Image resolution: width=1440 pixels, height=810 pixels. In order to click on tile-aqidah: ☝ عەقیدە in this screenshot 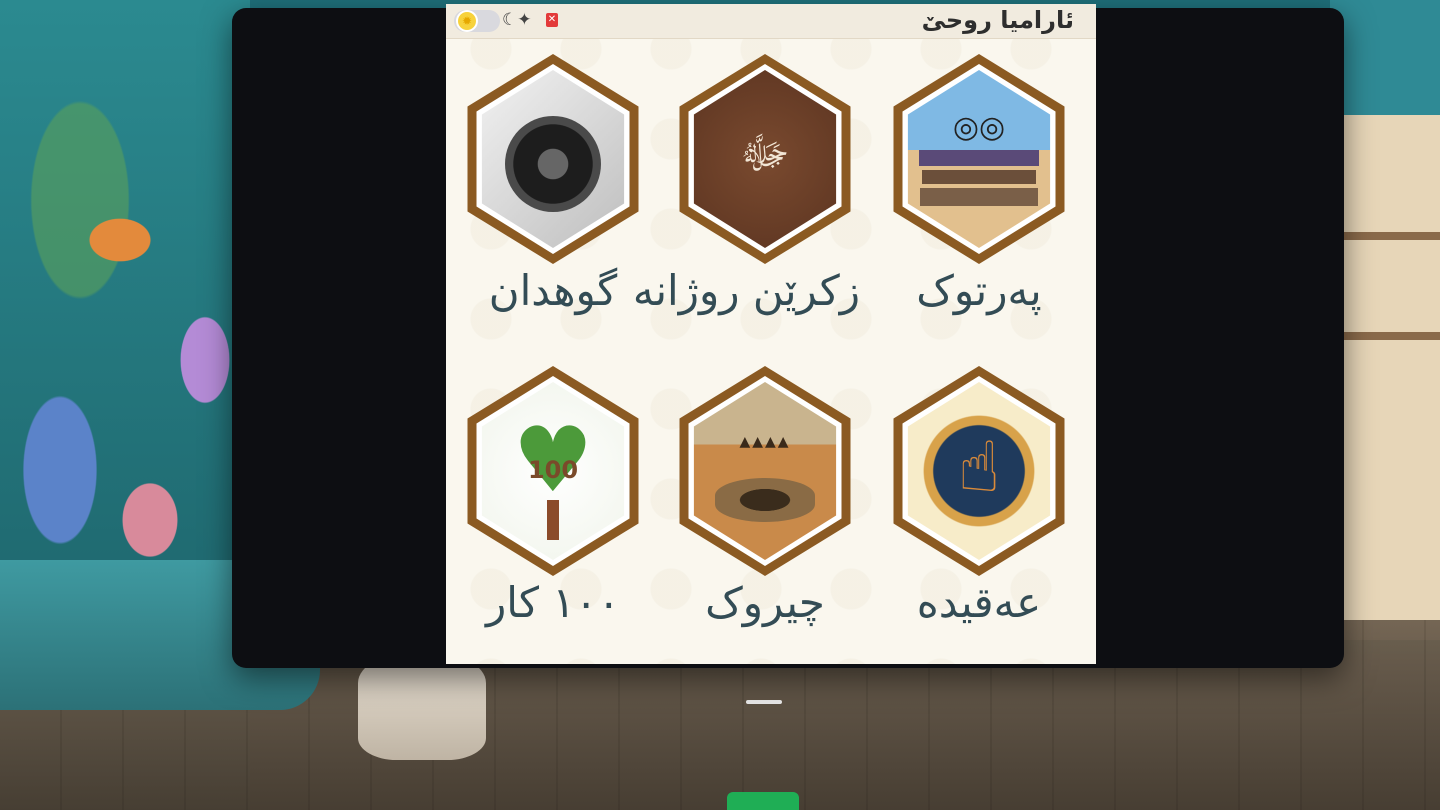, I will do `click(979, 496)`.